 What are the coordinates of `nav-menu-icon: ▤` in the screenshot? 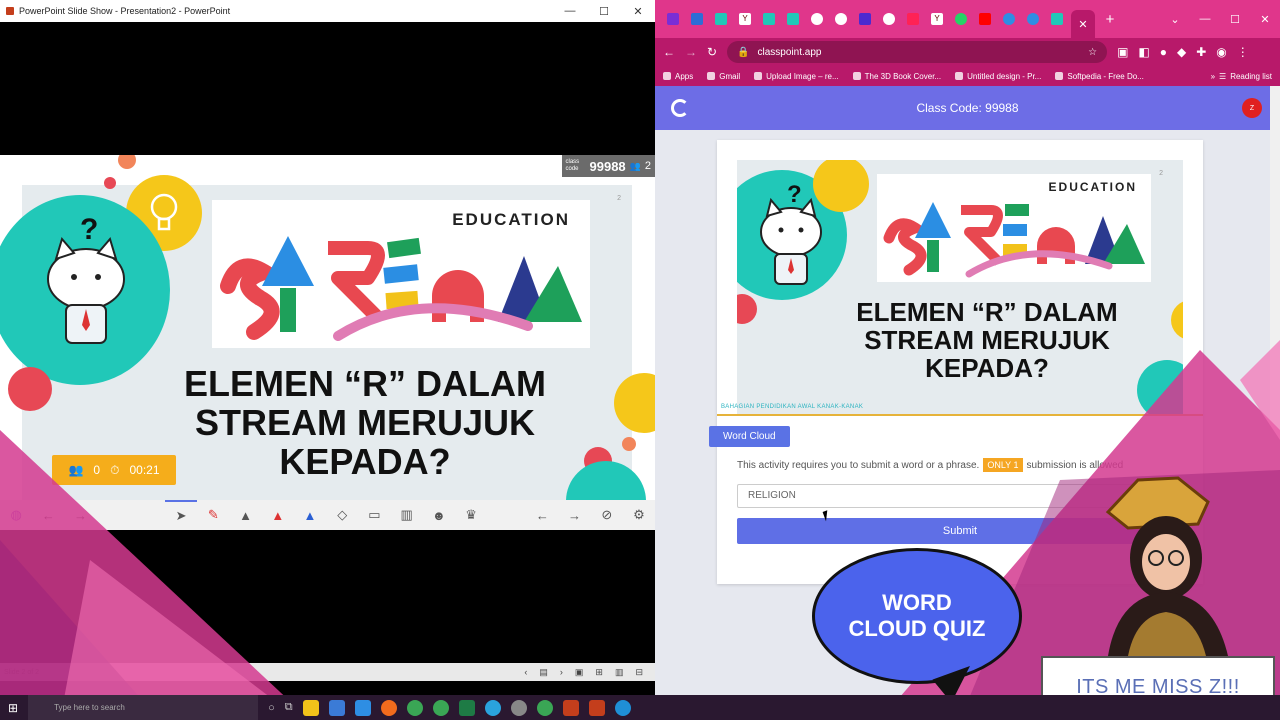 It's located at (543, 672).